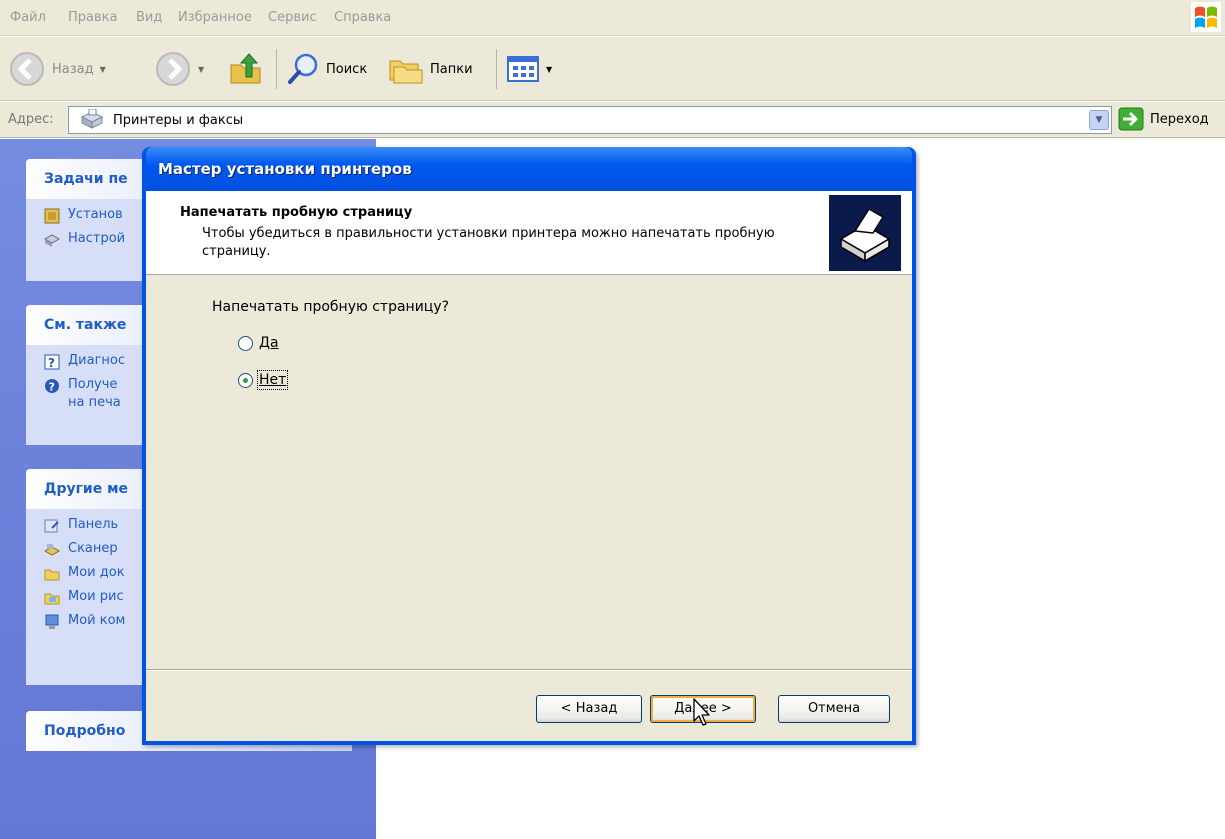 This screenshot has width=1225, height=839. I want to click on forward-arrow-icon, so click(173, 69).